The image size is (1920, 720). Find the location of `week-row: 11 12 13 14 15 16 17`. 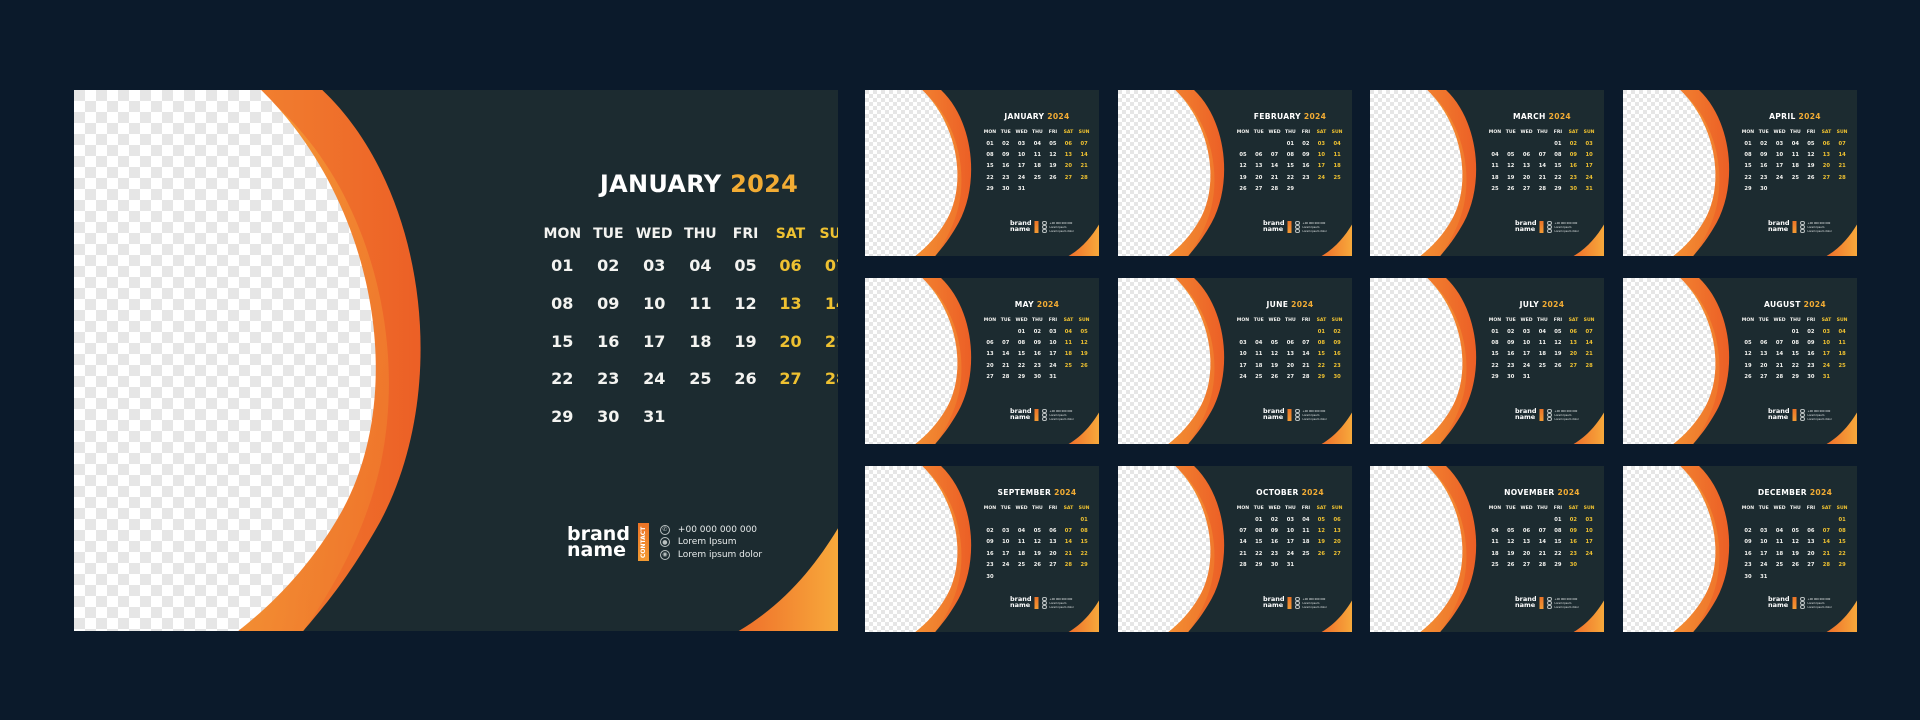

week-row: 11 12 13 14 15 16 17 is located at coordinates (1542, 166).